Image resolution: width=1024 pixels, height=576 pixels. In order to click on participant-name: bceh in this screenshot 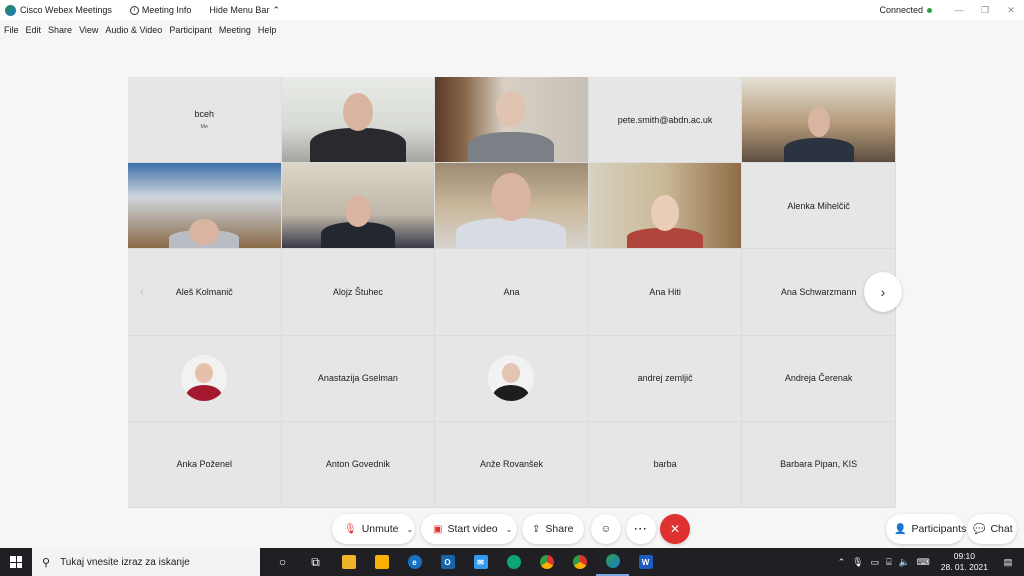, I will do `click(204, 114)`.